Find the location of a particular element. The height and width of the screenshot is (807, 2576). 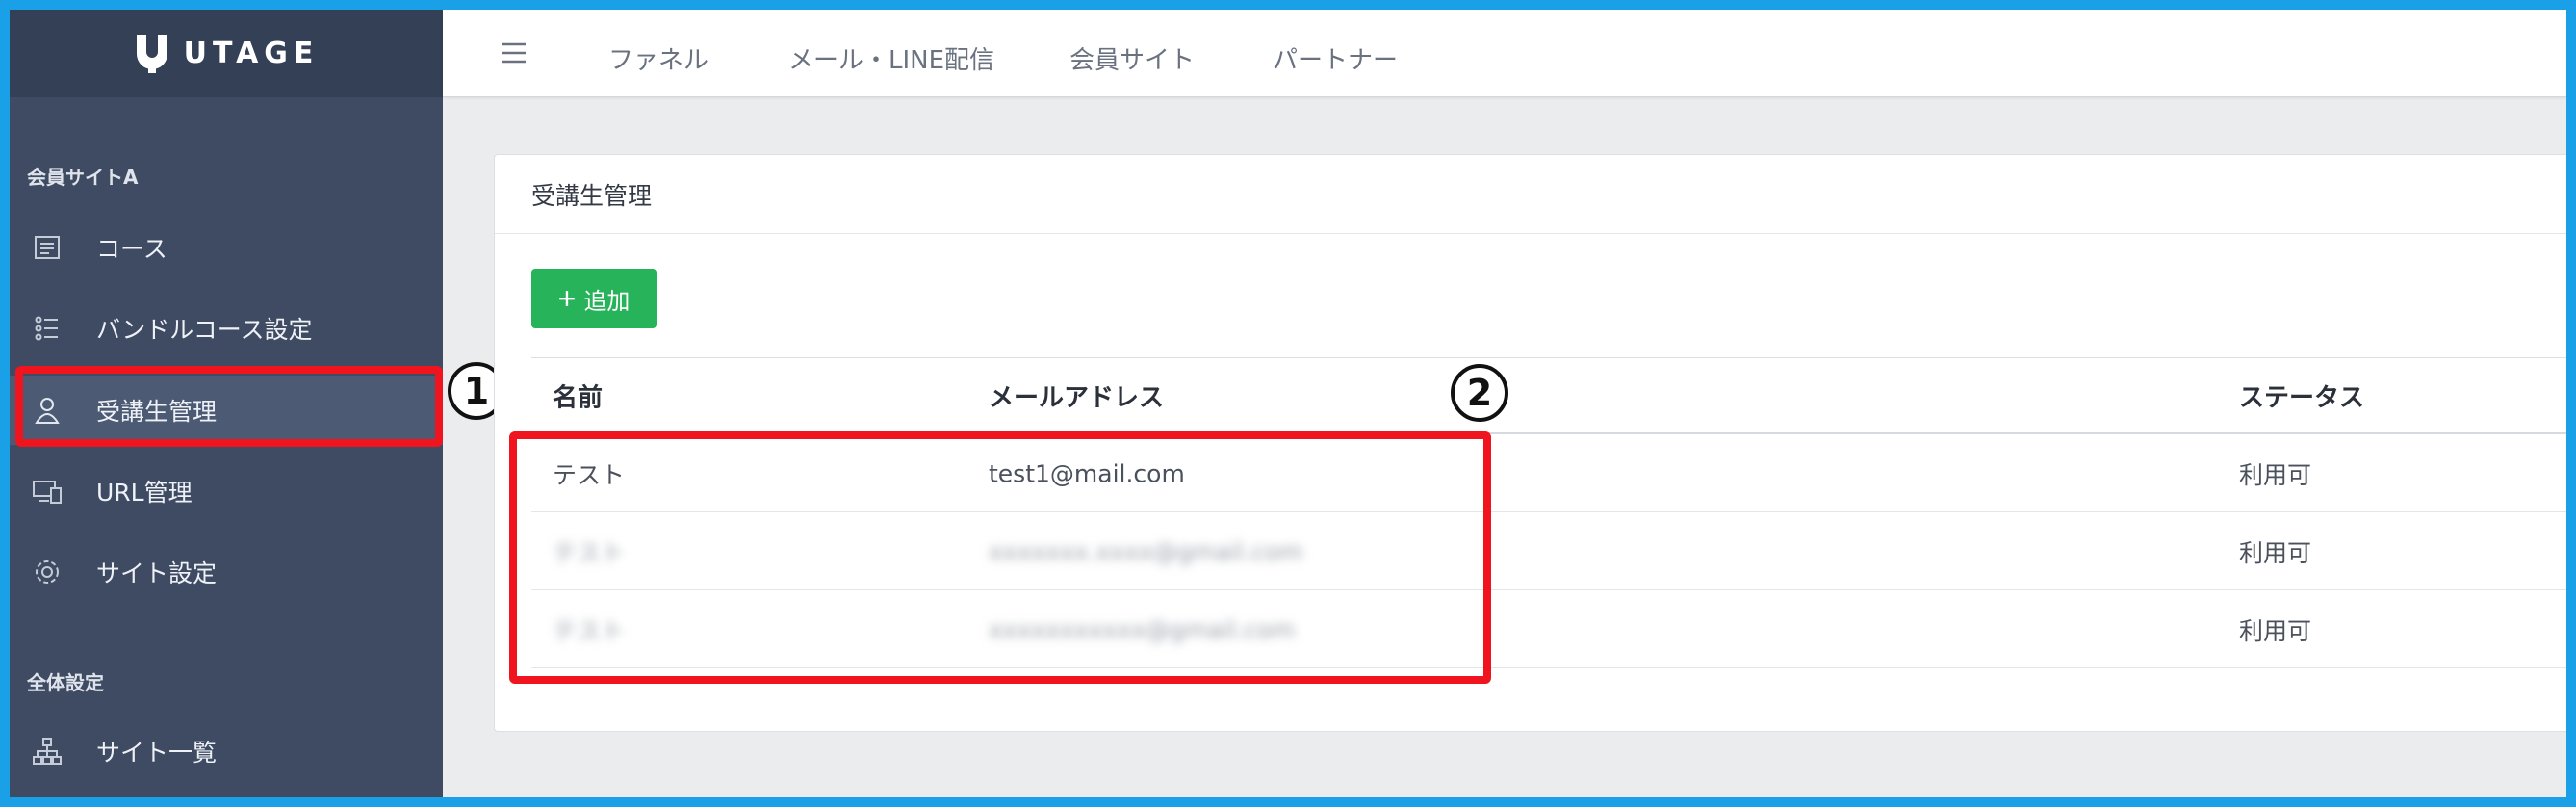

column-header-name: 名前 is located at coordinates (579, 397).